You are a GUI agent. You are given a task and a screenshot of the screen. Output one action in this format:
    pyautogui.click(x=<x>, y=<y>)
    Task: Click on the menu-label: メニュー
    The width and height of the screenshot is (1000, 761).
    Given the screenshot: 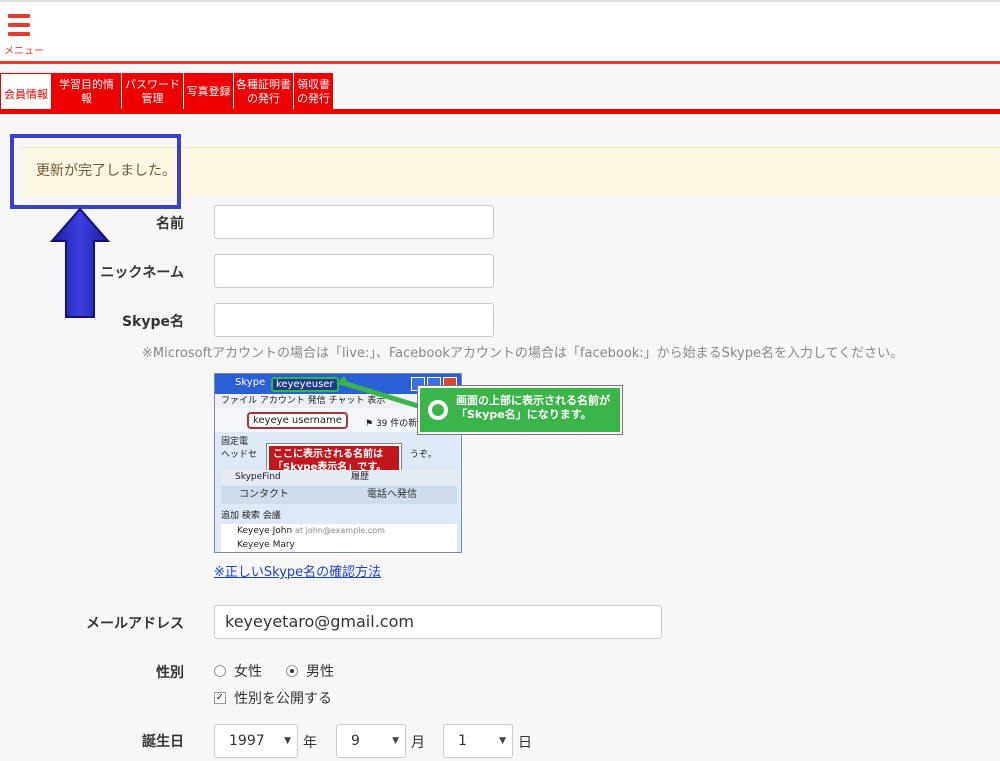 What is the action you would take?
    pyautogui.click(x=24, y=51)
    